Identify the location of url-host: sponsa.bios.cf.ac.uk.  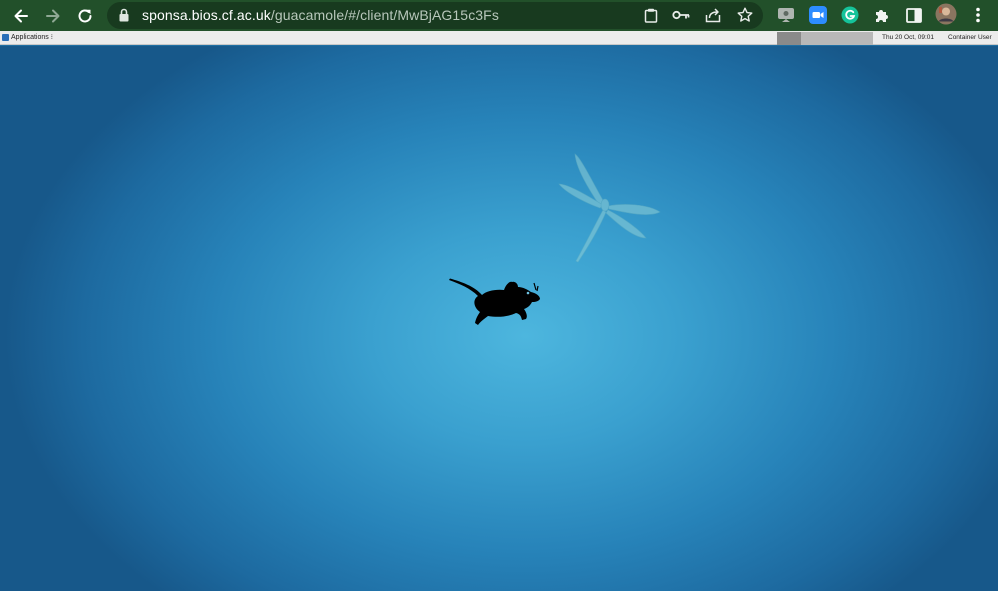
(206, 15).